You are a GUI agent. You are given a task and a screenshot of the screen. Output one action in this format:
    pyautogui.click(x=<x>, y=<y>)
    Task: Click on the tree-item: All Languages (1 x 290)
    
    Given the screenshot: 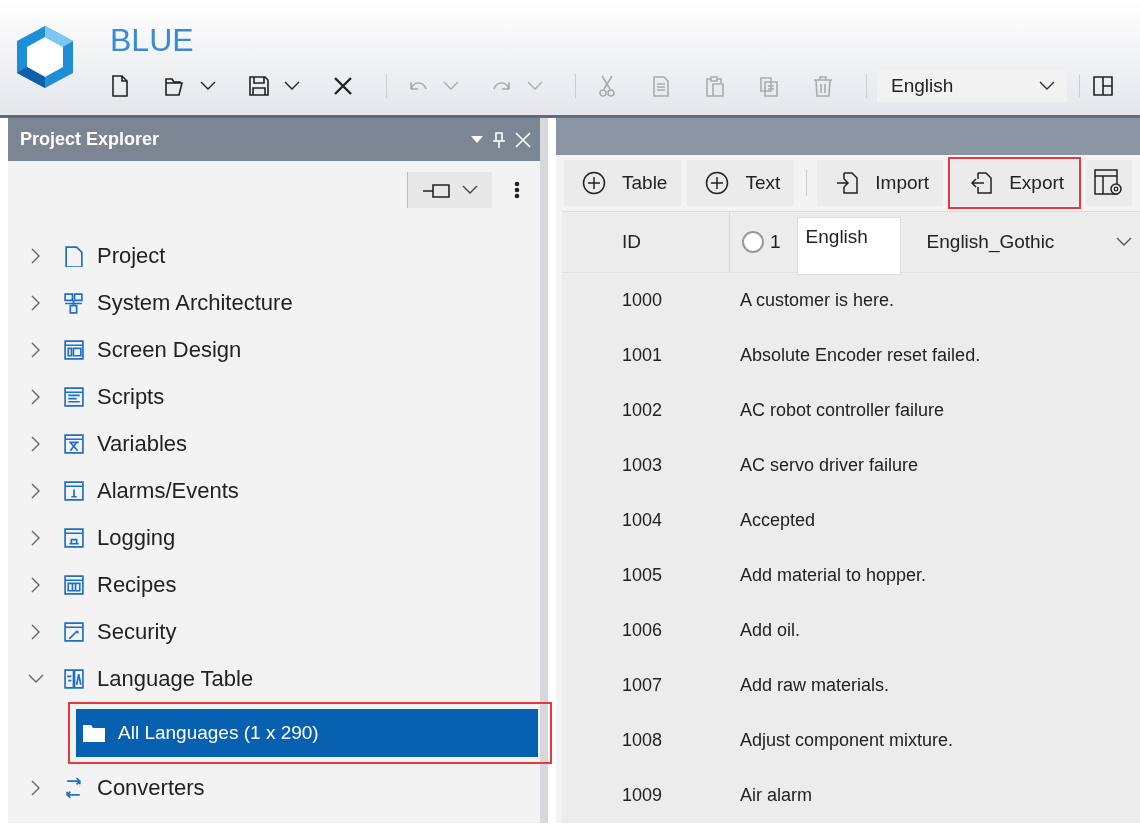 What is the action you would take?
    pyautogui.click(x=307, y=733)
    